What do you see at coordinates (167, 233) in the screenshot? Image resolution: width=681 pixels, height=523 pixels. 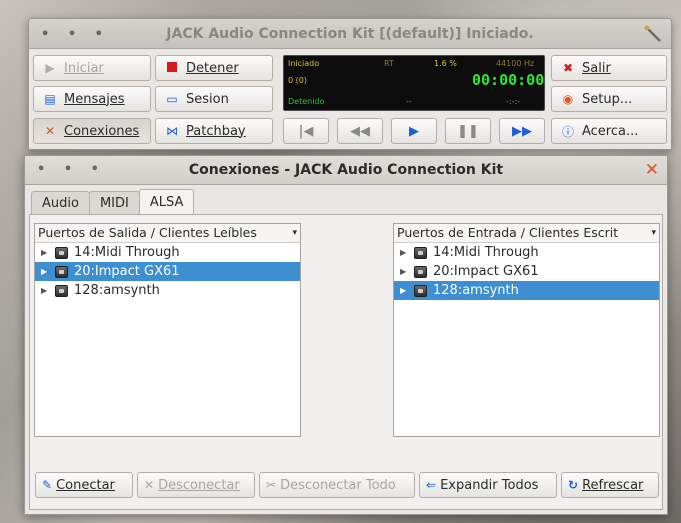 I see `output-ports-header: Puertos de Salida / Clientes Leíbles ▾` at bounding box center [167, 233].